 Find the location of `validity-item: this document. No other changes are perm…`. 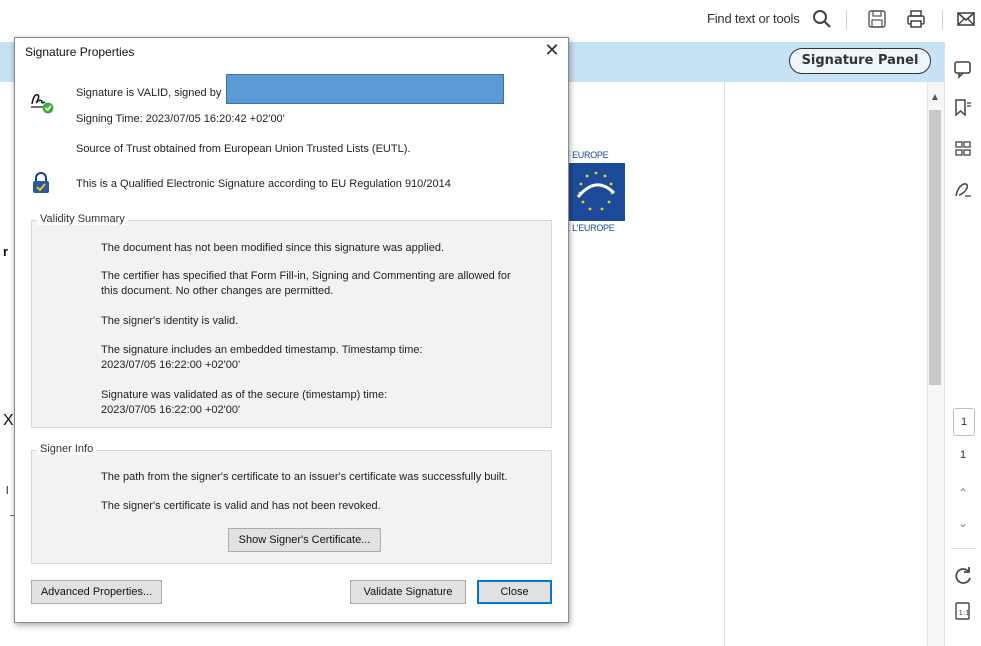

validity-item: this document. No other changes are perm… is located at coordinates (217, 291).